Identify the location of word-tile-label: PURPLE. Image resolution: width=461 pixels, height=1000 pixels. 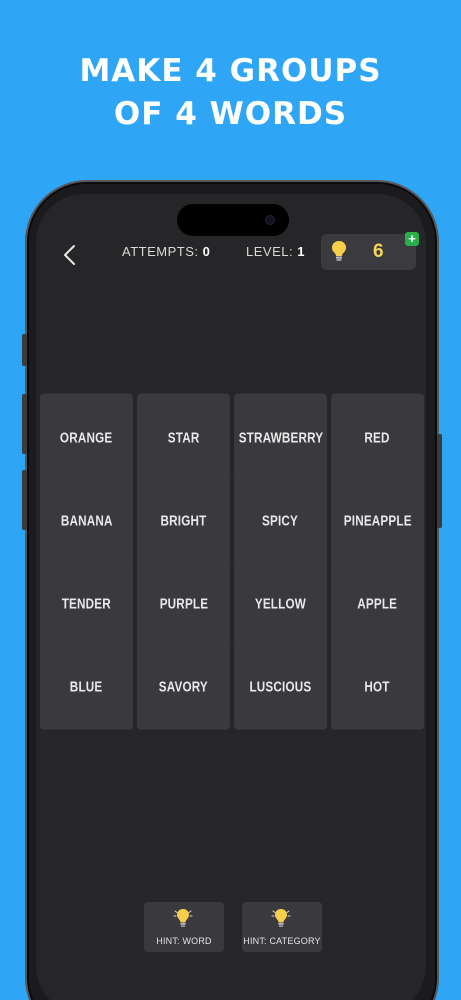
(183, 603).